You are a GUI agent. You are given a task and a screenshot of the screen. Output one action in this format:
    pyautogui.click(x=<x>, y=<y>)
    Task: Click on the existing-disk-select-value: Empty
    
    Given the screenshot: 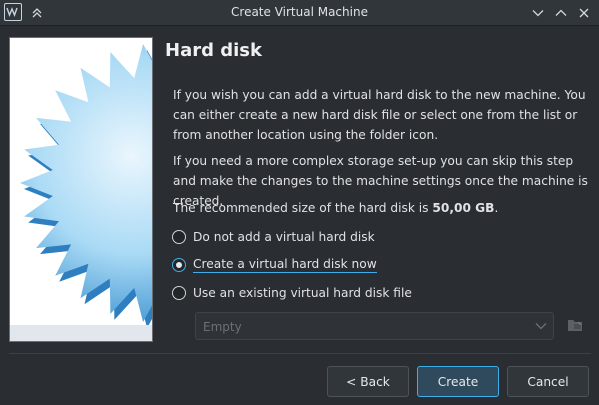 What is the action you would take?
    pyautogui.click(x=222, y=327)
    